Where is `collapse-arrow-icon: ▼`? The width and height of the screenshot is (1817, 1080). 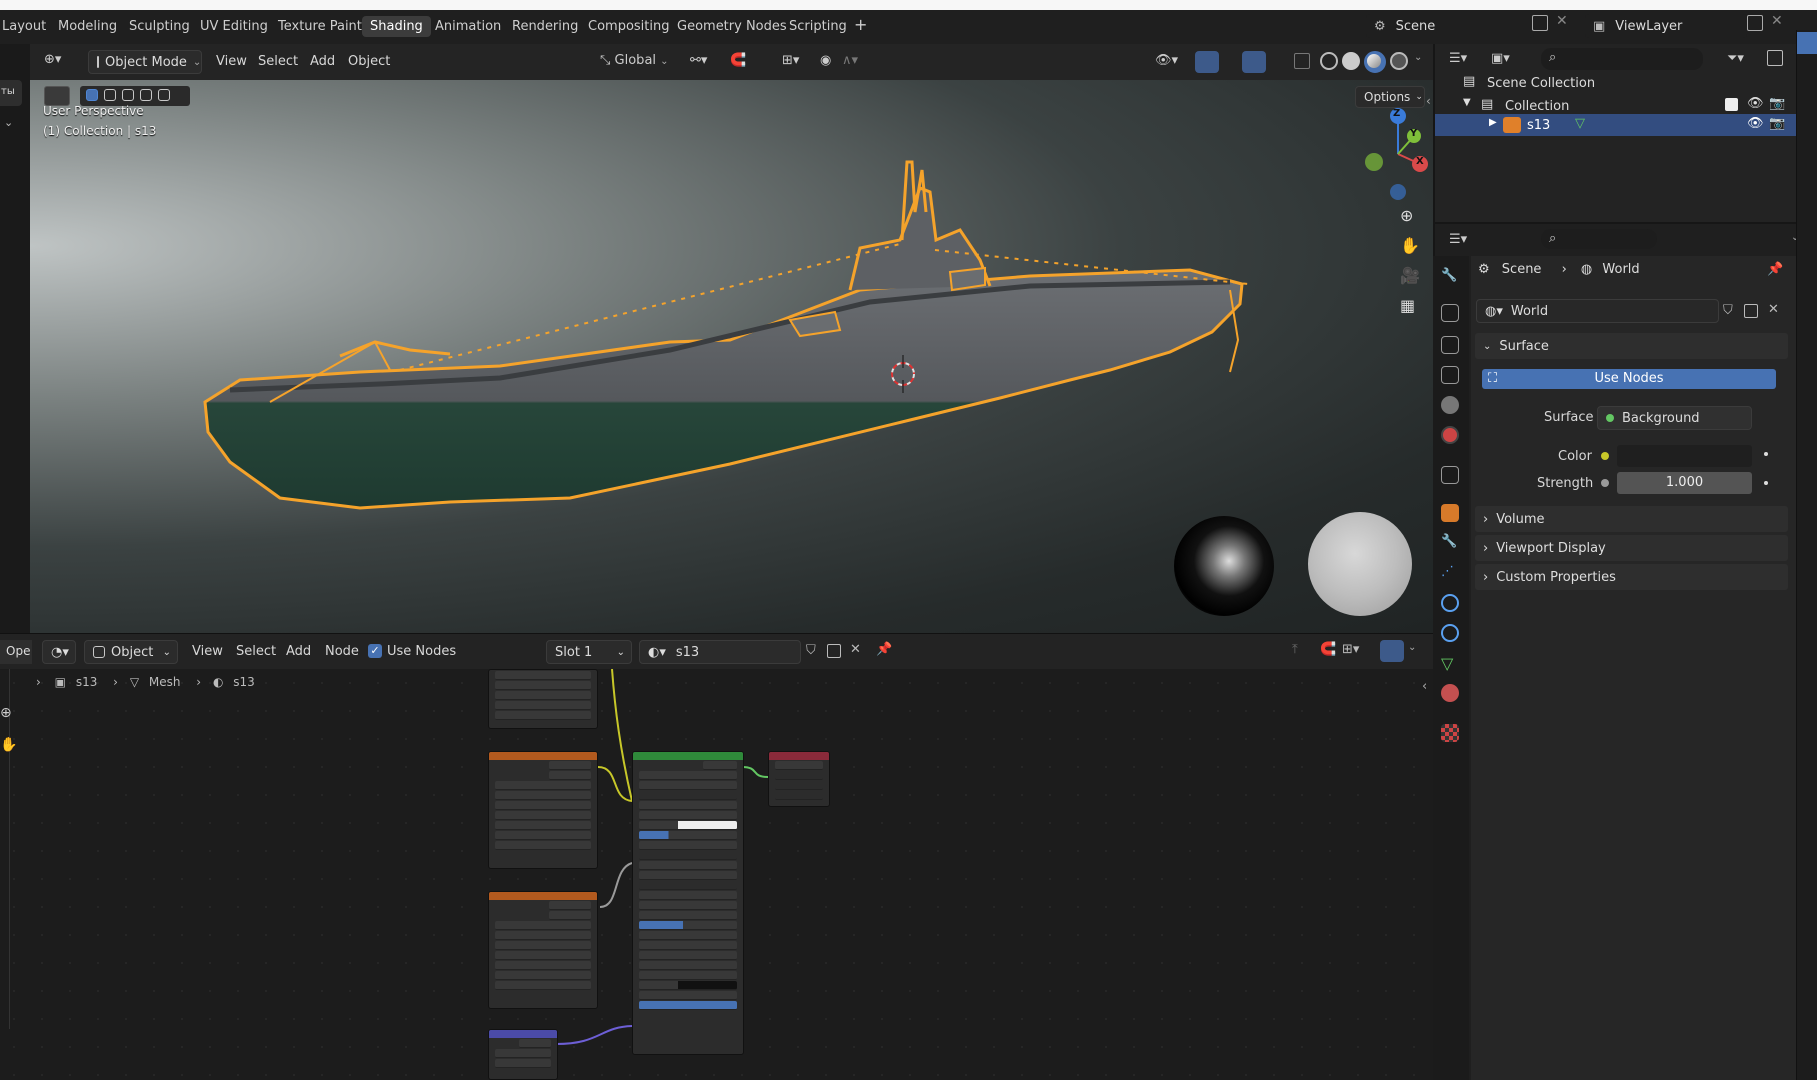 collapse-arrow-icon: ▼ is located at coordinates (1467, 102).